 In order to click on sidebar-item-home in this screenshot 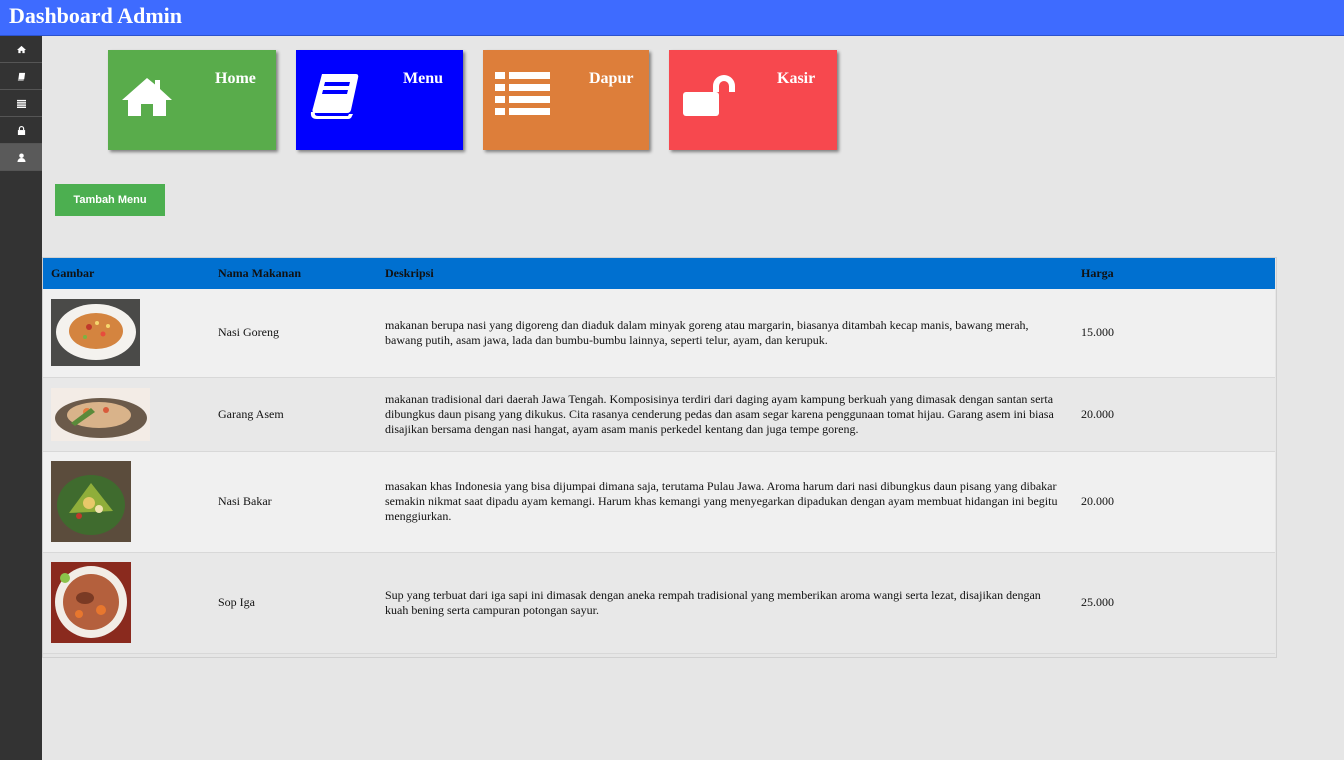, I will do `click(21, 49)`.